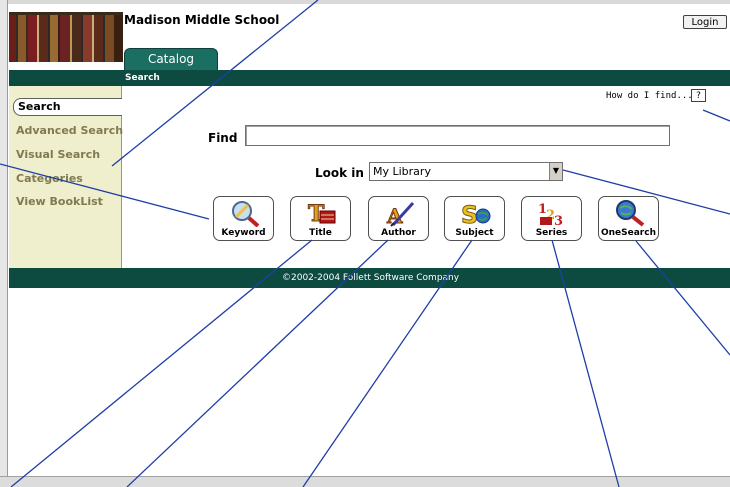 The image size is (730, 487). Describe the element at coordinates (66, 37) in the screenshot. I see `books-logo` at that location.